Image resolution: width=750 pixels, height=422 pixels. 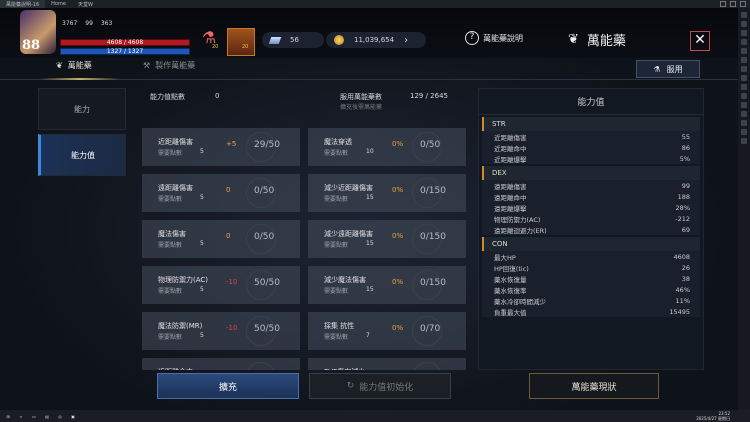 I want to click on taskbar-clock: 23:52 2025/4/27 星期日, so click(x=723, y=416).